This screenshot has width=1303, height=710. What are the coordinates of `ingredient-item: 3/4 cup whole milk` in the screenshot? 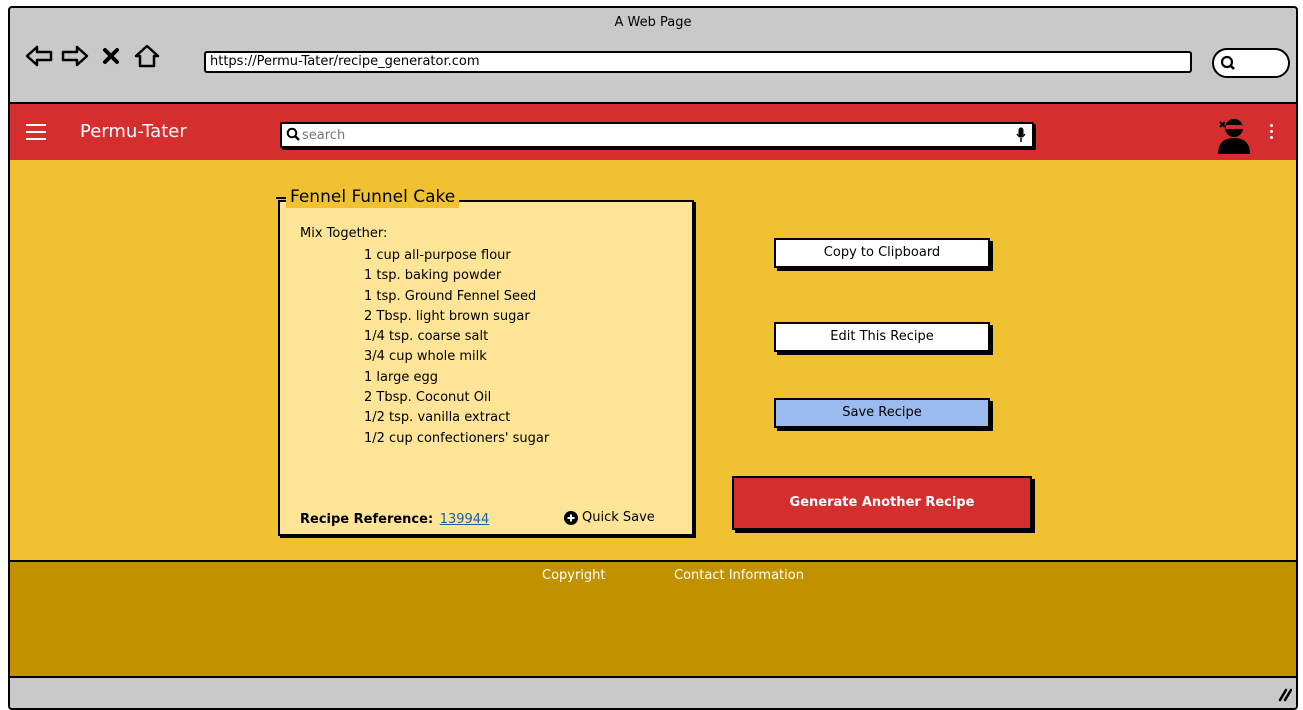 It's located at (425, 357).